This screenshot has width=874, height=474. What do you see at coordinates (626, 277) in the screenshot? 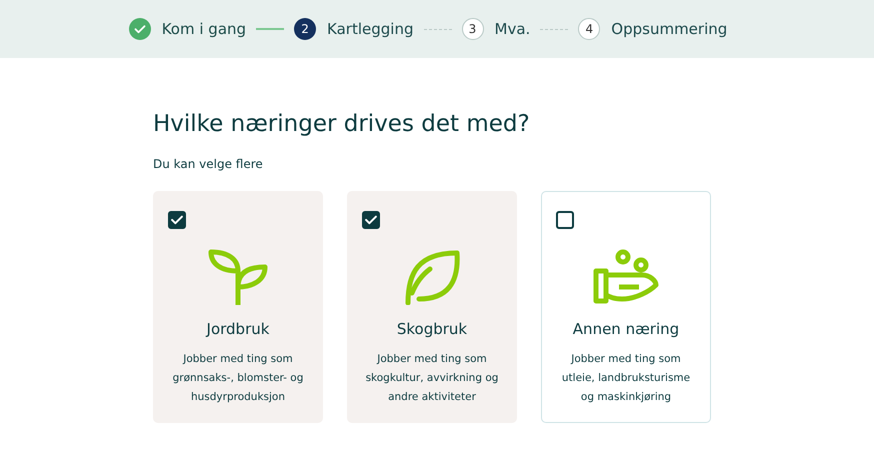
I see `hand-coins-icon` at bounding box center [626, 277].